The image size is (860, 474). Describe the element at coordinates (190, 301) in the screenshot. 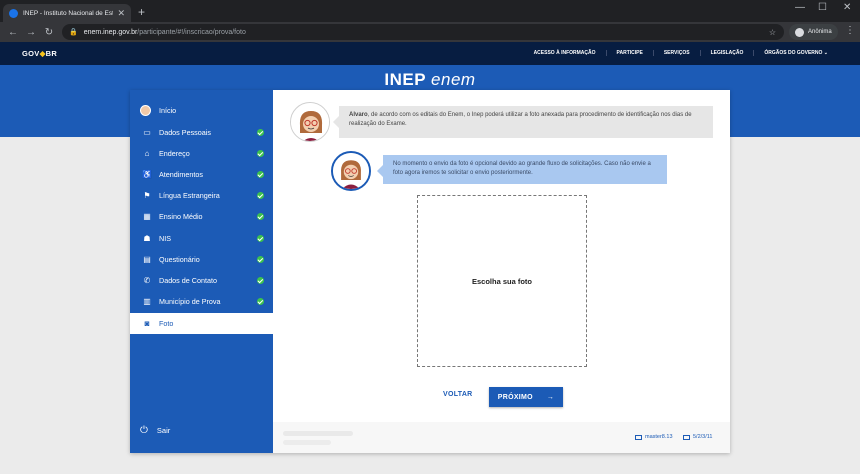

I see `sidebar-item-label: Município de Prova` at that location.